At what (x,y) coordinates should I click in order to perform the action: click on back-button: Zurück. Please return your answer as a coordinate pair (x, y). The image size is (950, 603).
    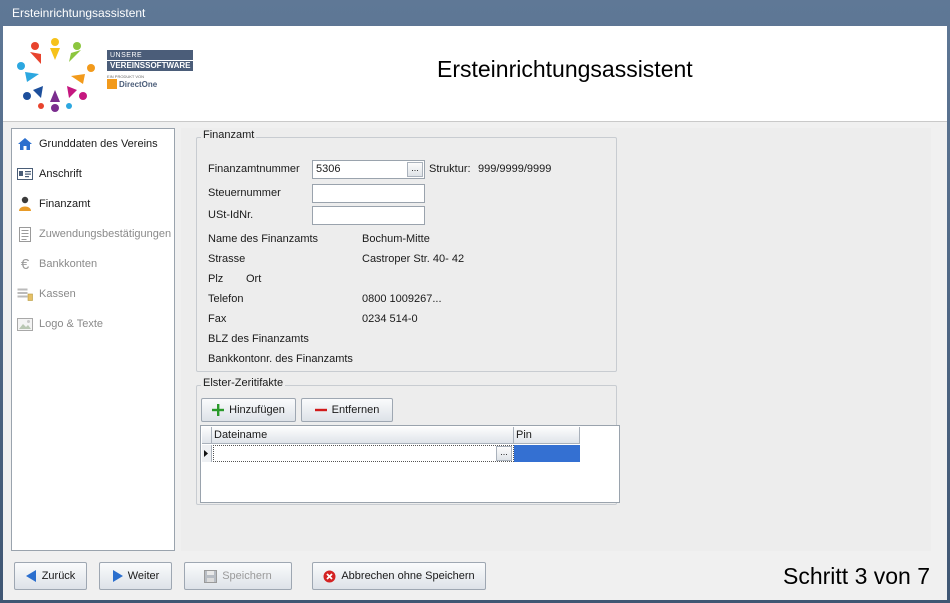
    Looking at the image, I should click on (50, 576).